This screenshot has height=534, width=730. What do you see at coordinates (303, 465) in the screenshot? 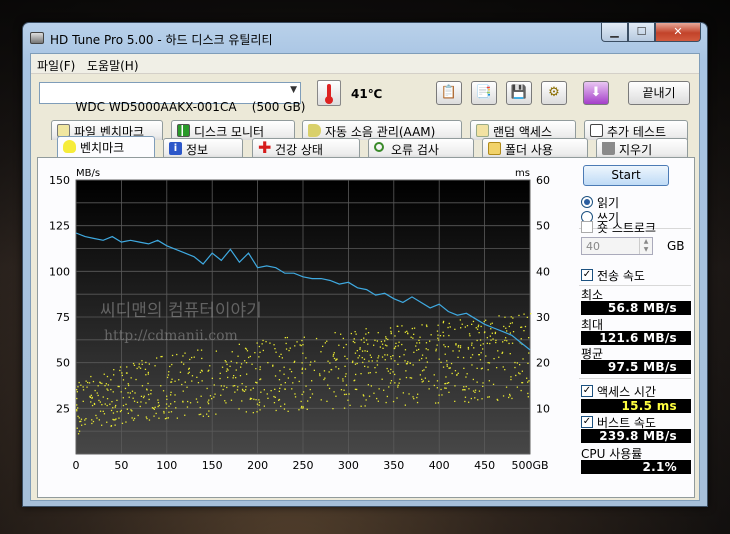
I see `x-tick-label: 250` at bounding box center [303, 465].